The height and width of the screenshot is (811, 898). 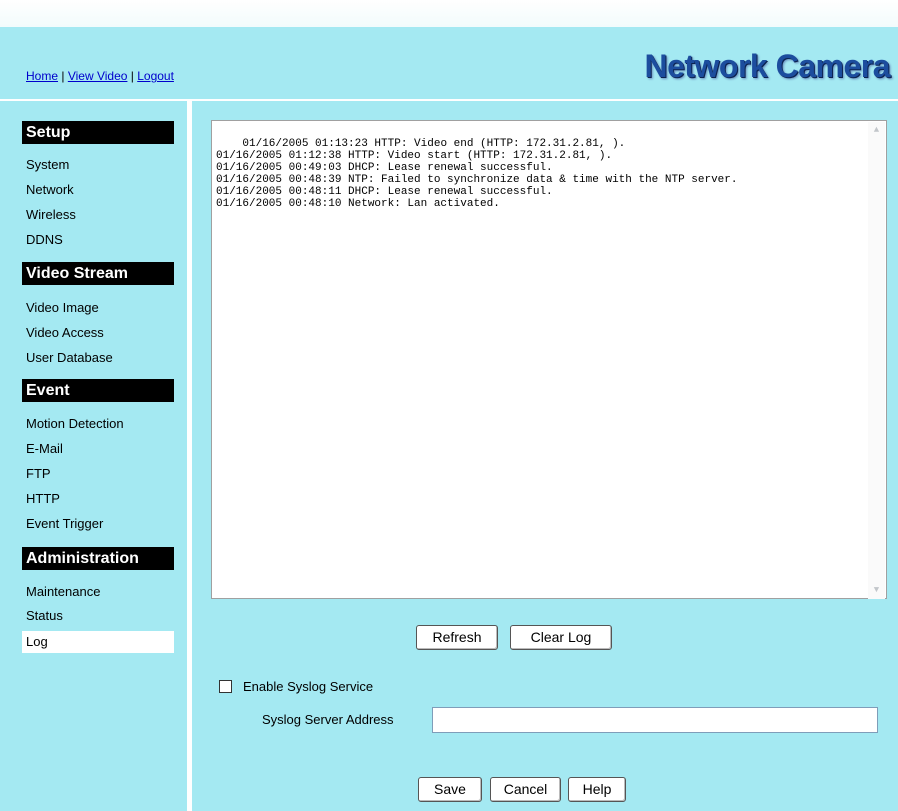 What do you see at coordinates (225, 686) in the screenshot?
I see `enable-syslog-checkbox` at bounding box center [225, 686].